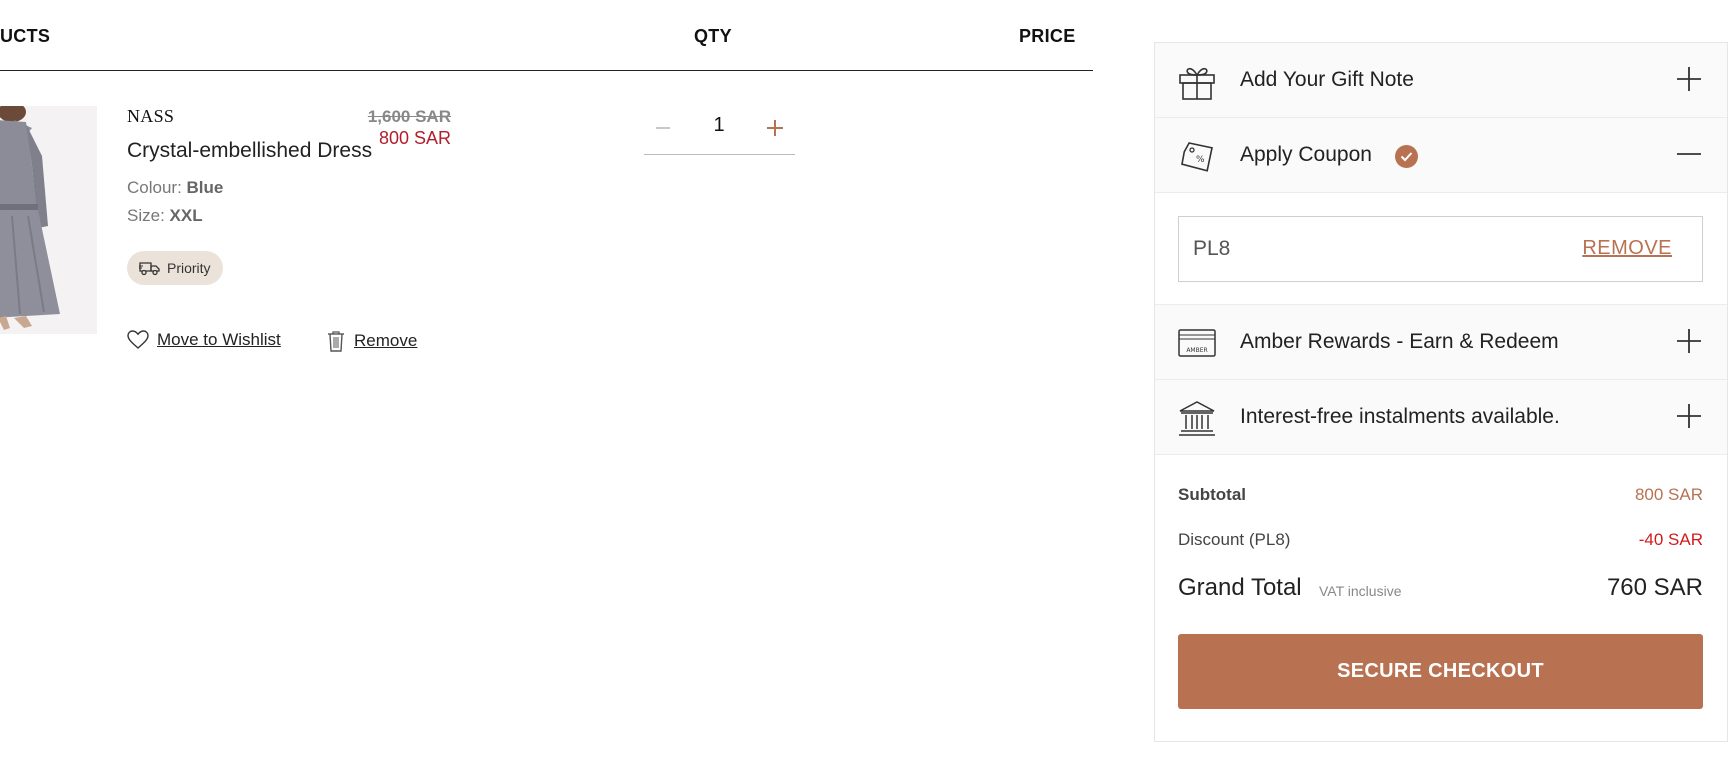  What do you see at coordinates (1212, 494) in the screenshot?
I see `subtotal-label: Subtotal` at bounding box center [1212, 494].